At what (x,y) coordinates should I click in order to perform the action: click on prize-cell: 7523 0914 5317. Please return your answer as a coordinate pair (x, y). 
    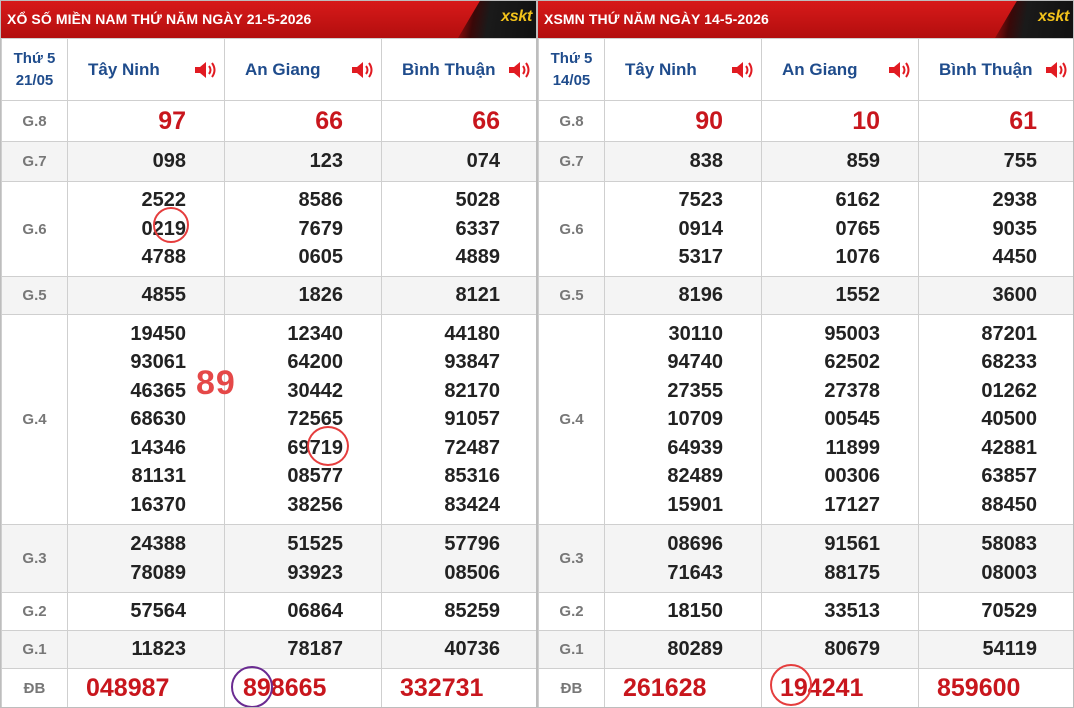
    Looking at the image, I should click on (683, 229).